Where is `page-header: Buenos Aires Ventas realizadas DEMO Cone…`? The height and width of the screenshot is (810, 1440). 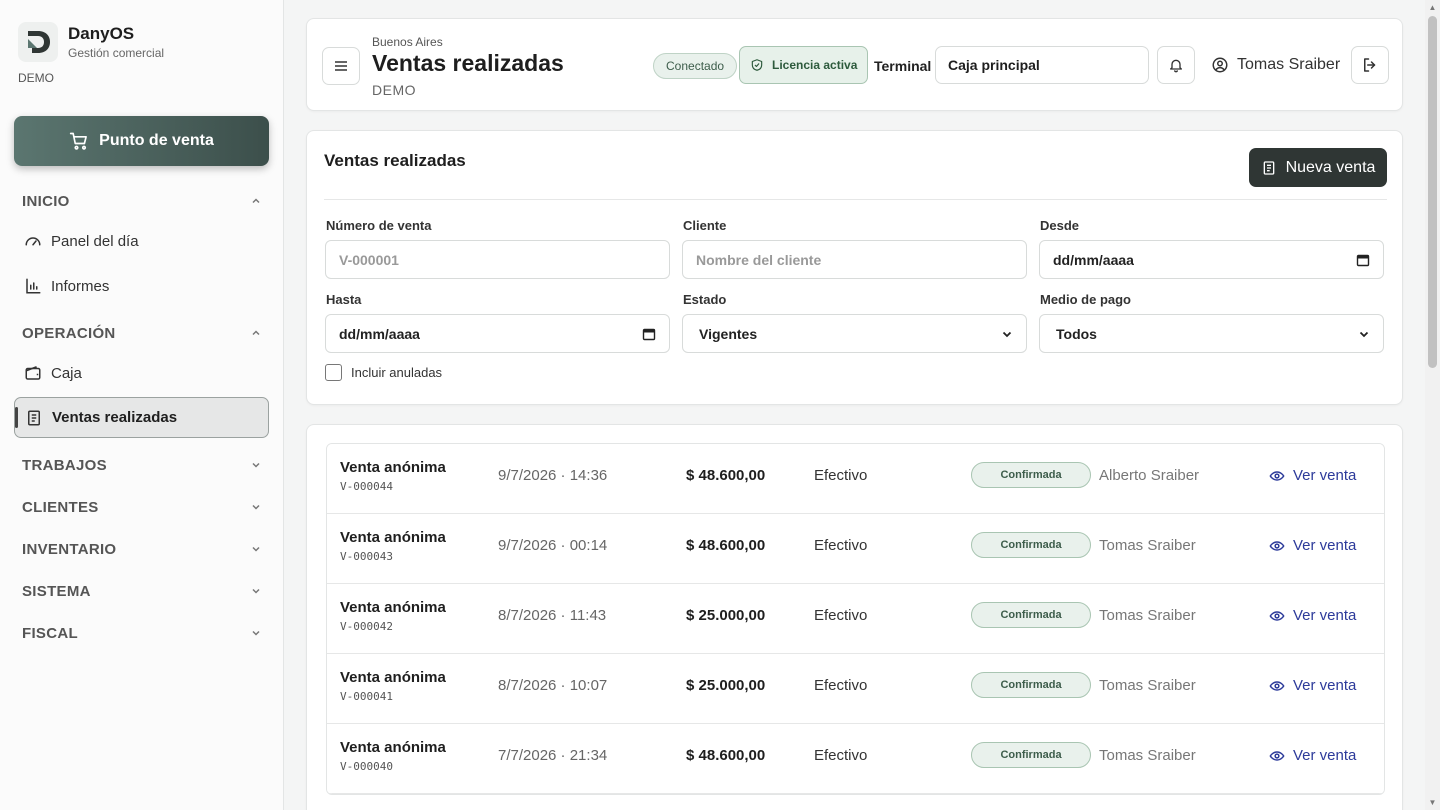 page-header: Buenos Aires Ventas realizadas DEMO Cone… is located at coordinates (854, 64).